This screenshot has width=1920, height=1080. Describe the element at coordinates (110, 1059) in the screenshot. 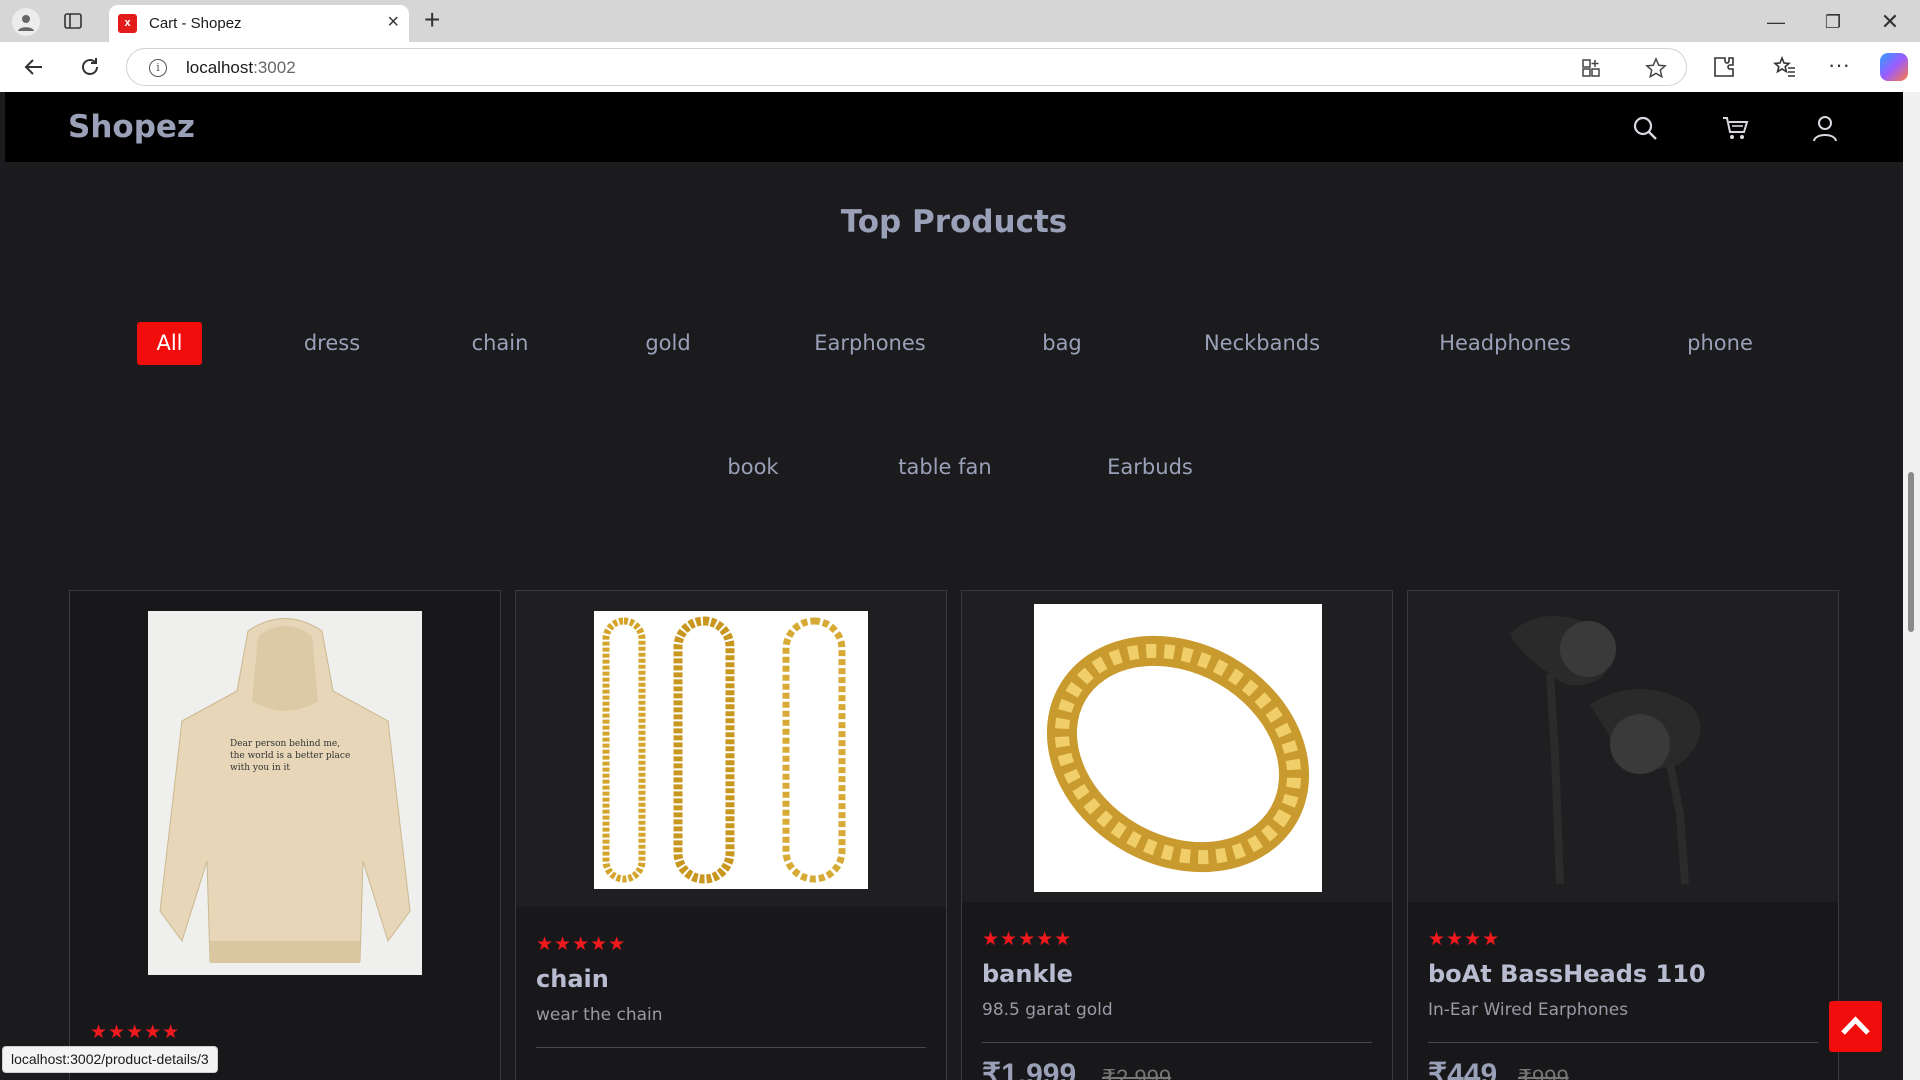

I see `status-bar-url: localhost:3002/product-details/3` at that location.